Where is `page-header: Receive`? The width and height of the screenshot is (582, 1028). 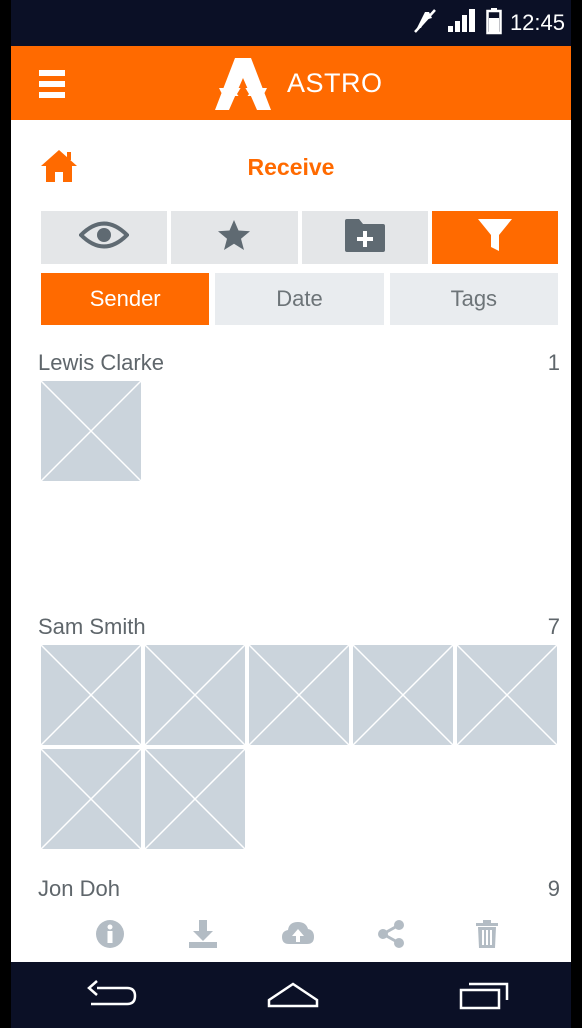 page-header: Receive is located at coordinates (291, 163).